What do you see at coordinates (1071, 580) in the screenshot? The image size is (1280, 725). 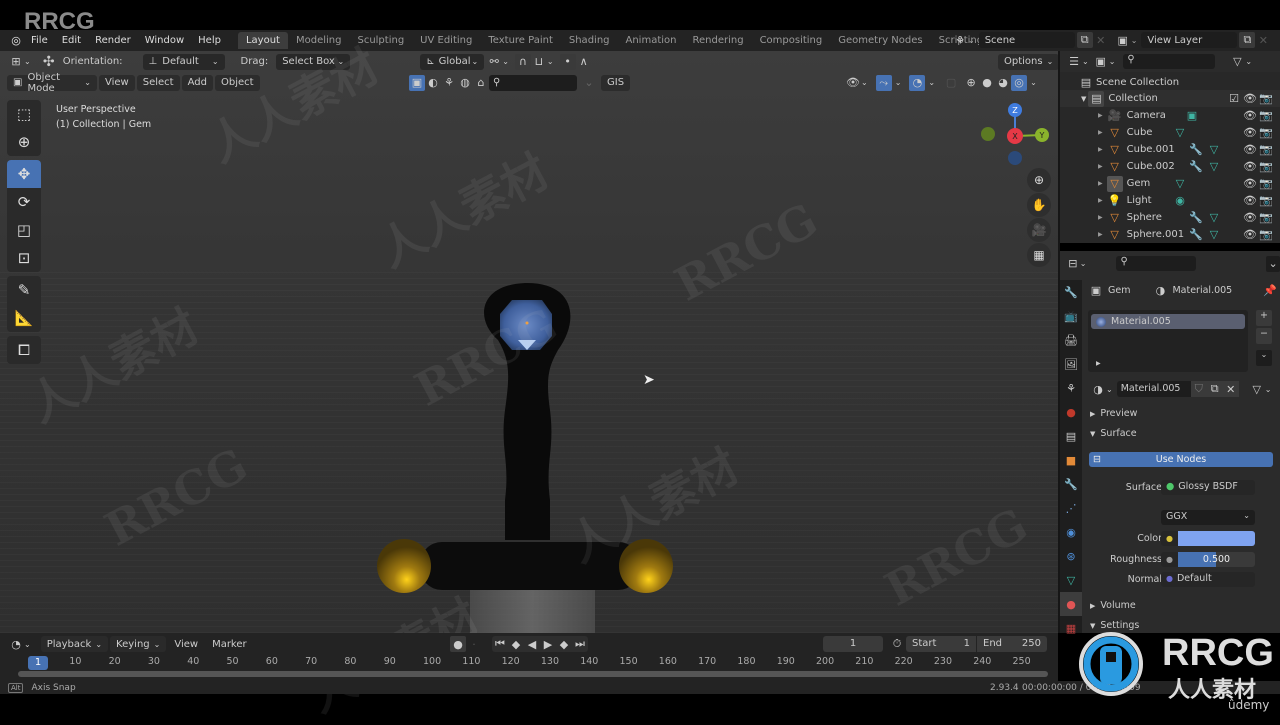 I see `data-tab: ▽` at bounding box center [1071, 580].